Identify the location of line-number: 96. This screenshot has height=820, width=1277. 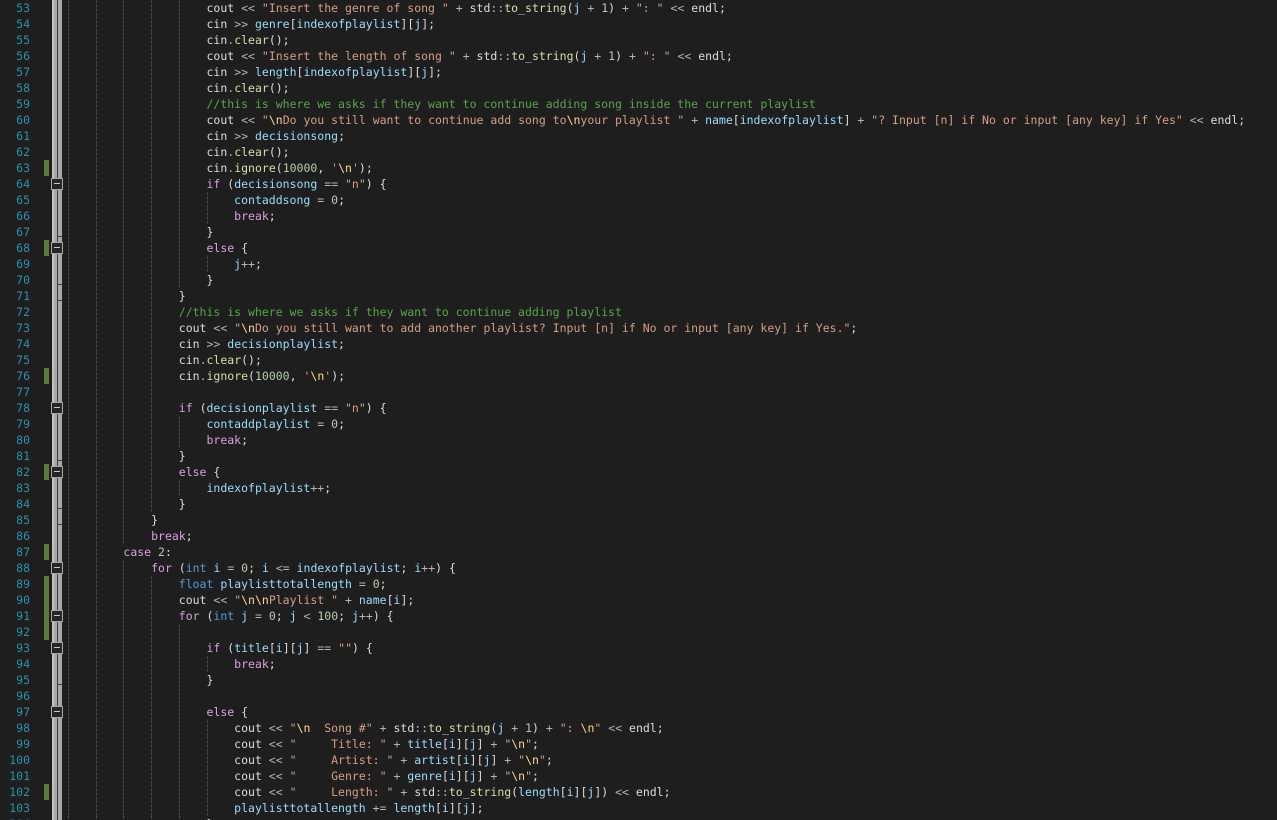
(15, 696).